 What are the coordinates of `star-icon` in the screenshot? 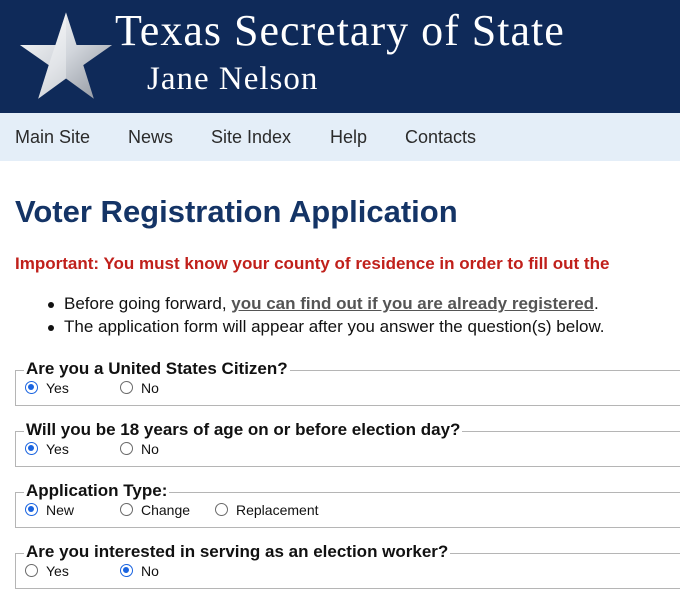 It's located at (66, 55).